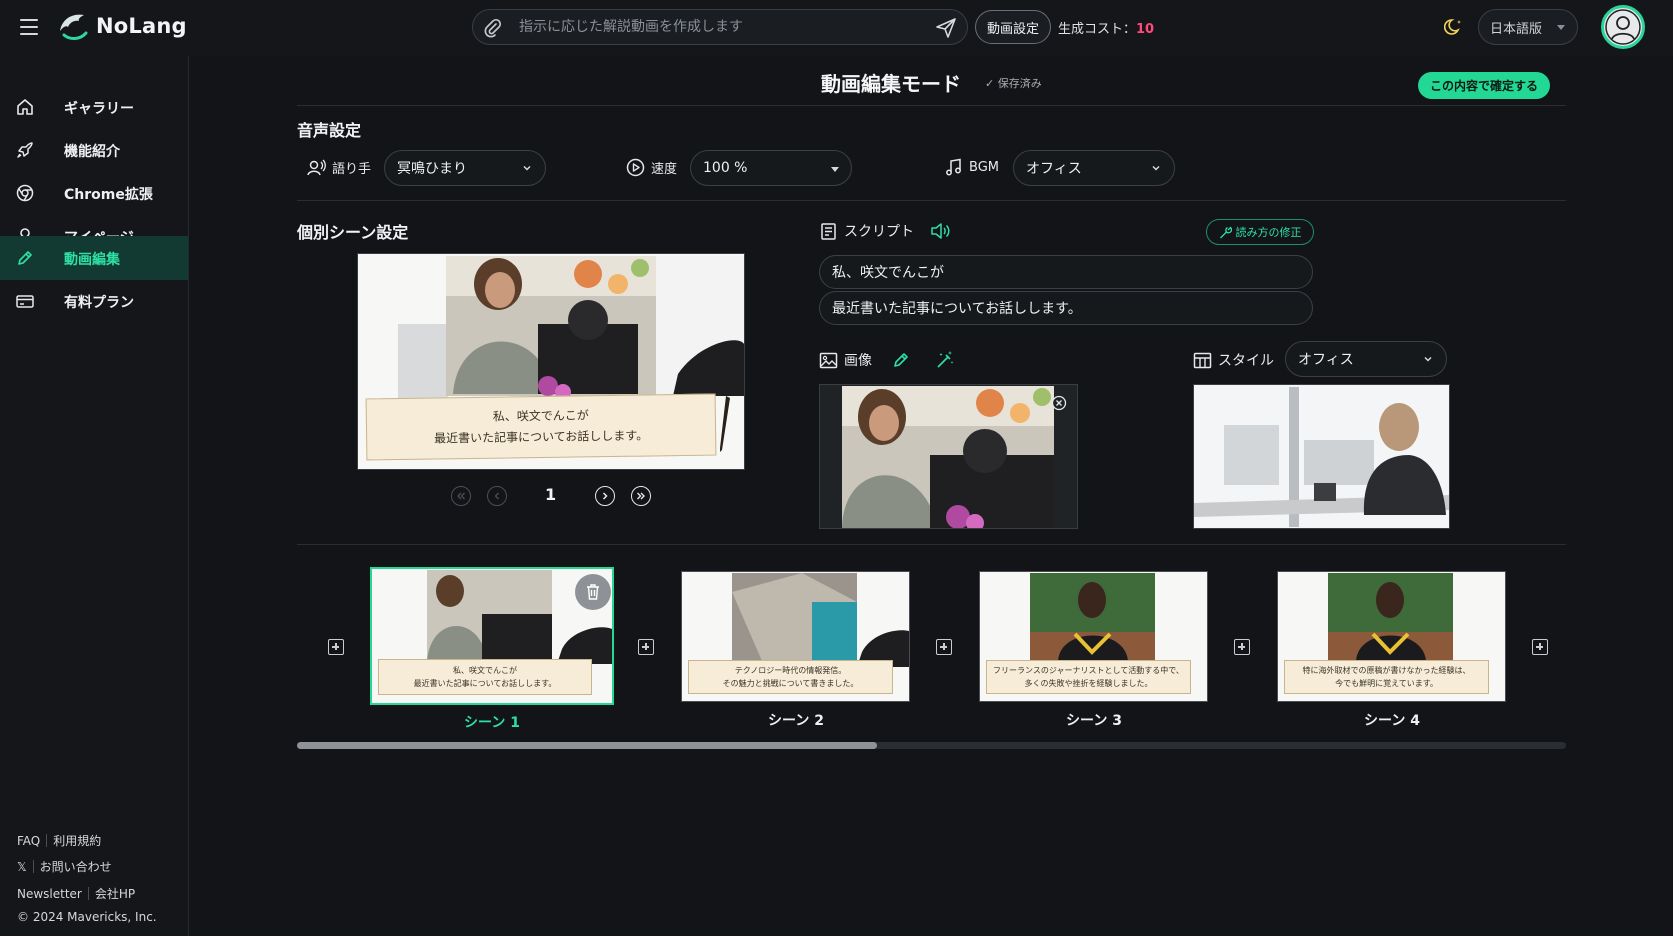 The width and height of the screenshot is (1673, 936). What do you see at coordinates (87, 917) in the screenshot?
I see `copyright: © 2024 Mavericks, Inc.` at bounding box center [87, 917].